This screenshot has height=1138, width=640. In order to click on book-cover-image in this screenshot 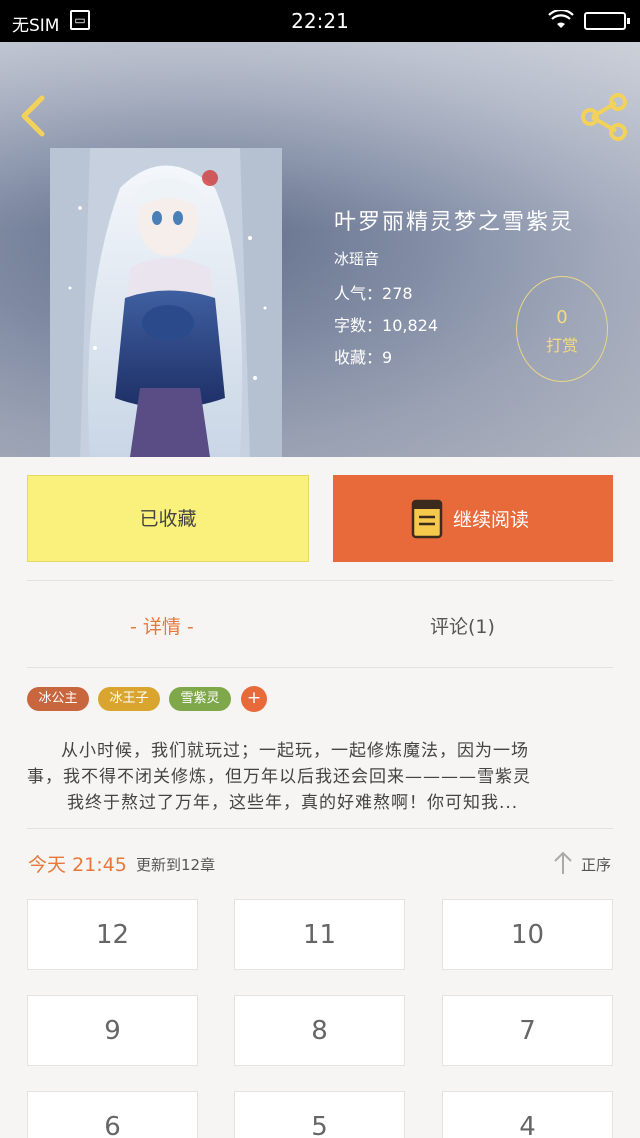, I will do `click(166, 302)`.